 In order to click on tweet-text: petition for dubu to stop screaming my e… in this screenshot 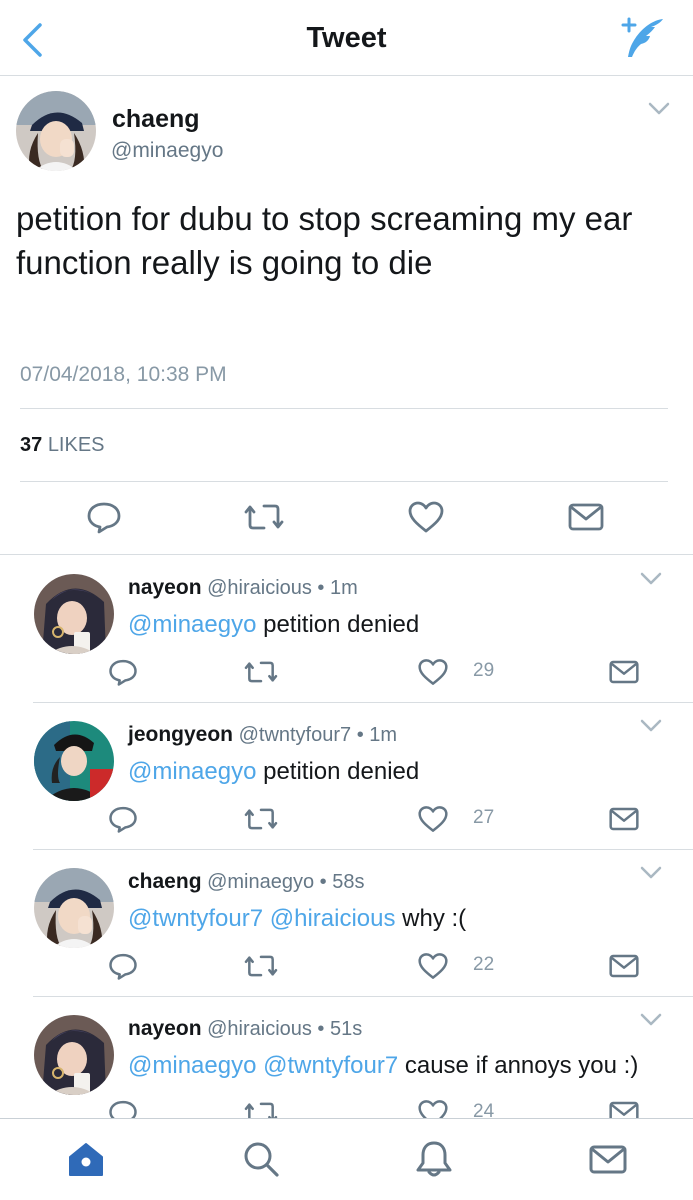, I will do `click(324, 240)`.